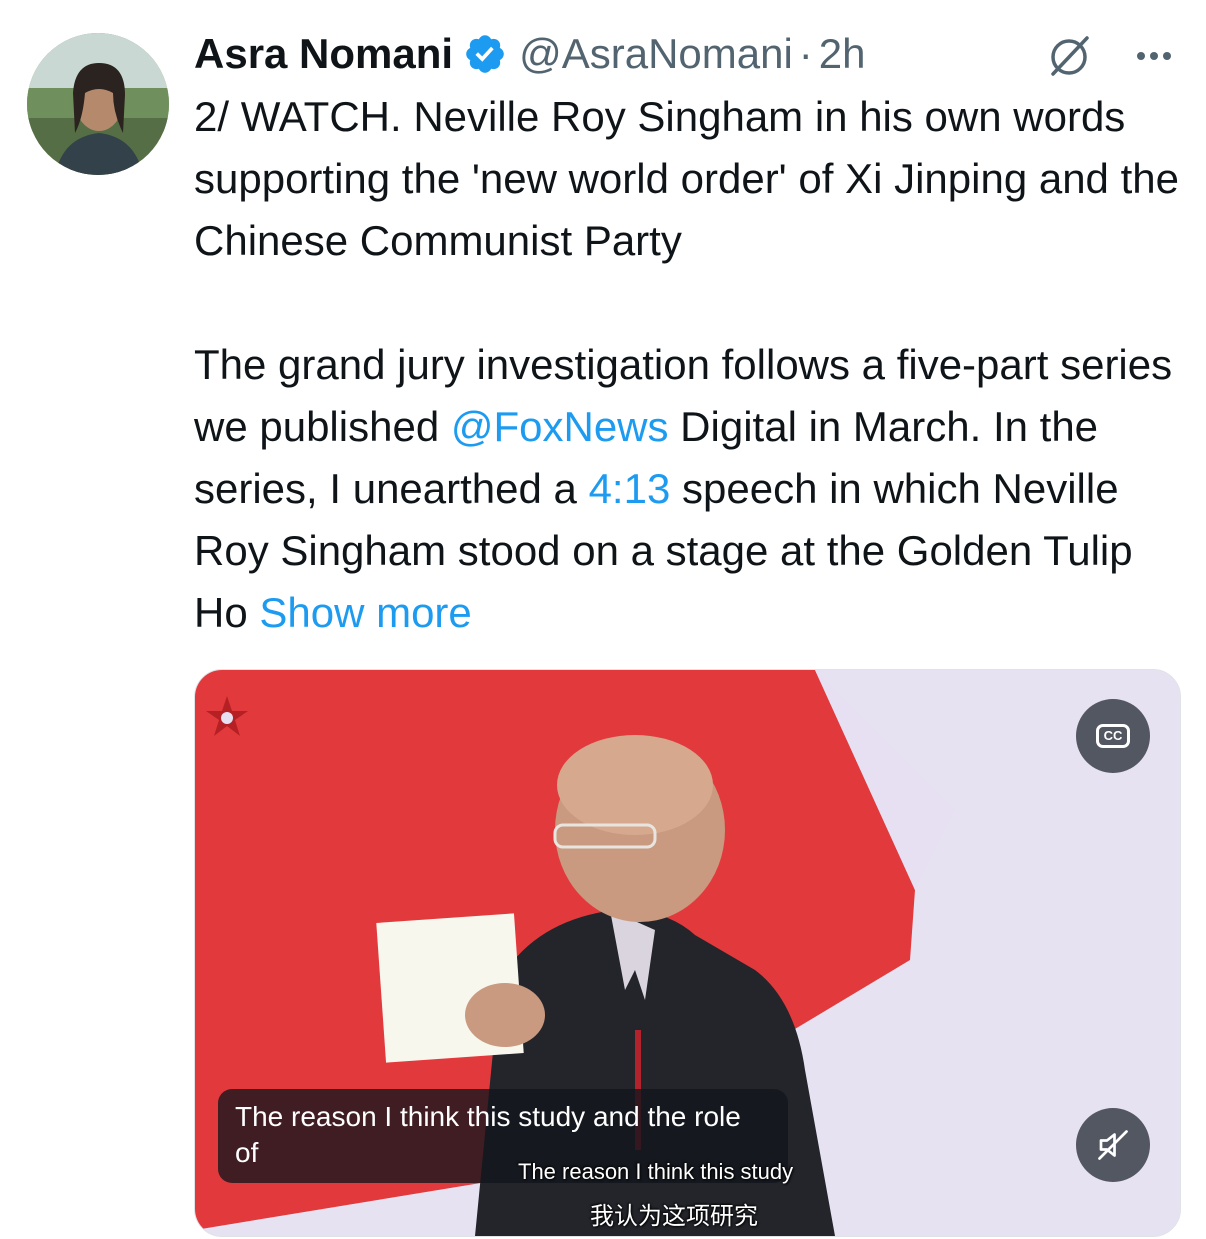 The height and width of the screenshot is (1239, 1206). I want to click on muted-speaker-icon, so click(1113, 1145).